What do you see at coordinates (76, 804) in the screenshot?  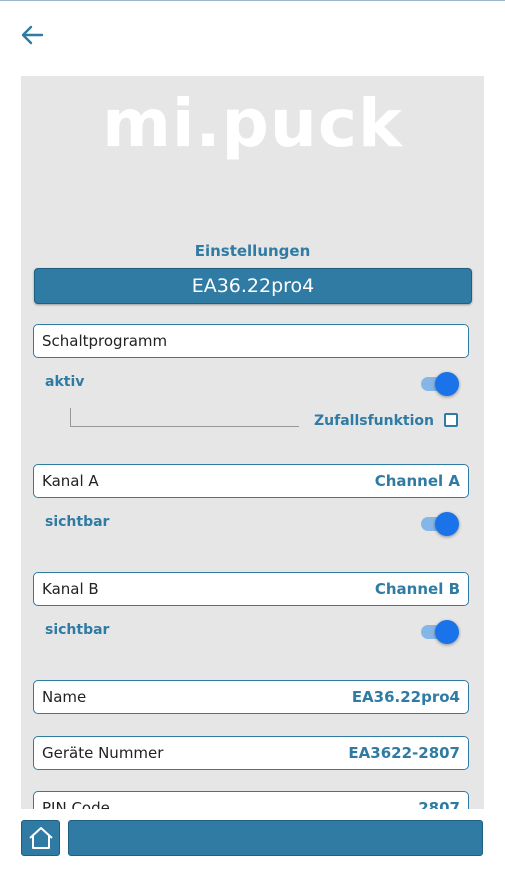 I see `pin-code-label: PIN Code` at bounding box center [76, 804].